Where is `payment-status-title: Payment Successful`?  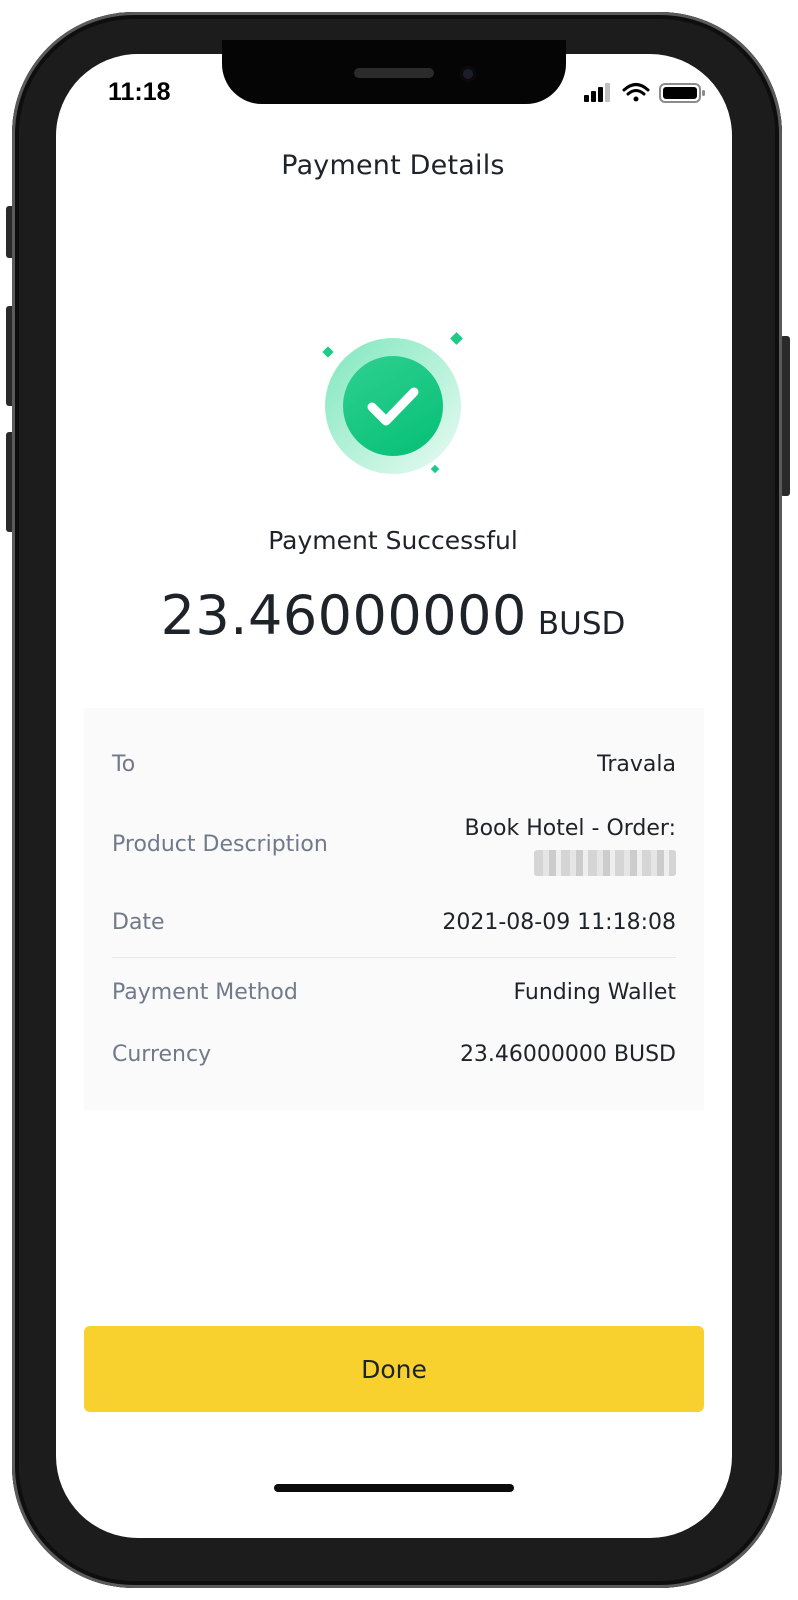 payment-status-title: Payment Successful is located at coordinates (393, 540).